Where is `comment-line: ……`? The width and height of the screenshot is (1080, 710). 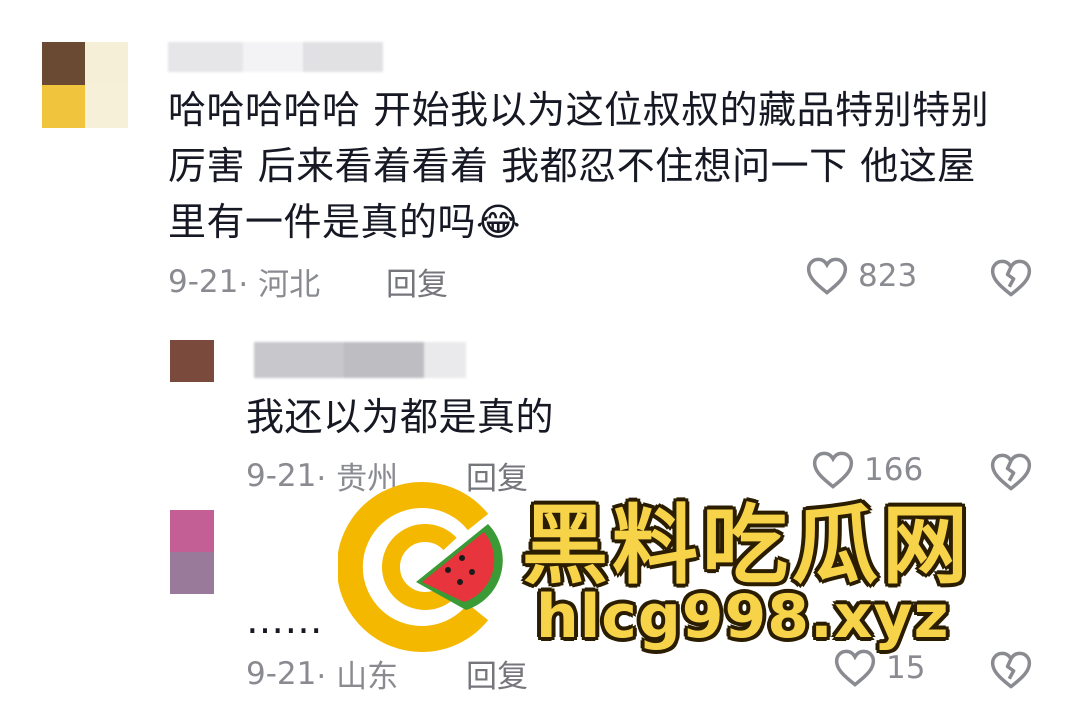 comment-line: …… is located at coordinates (284, 620).